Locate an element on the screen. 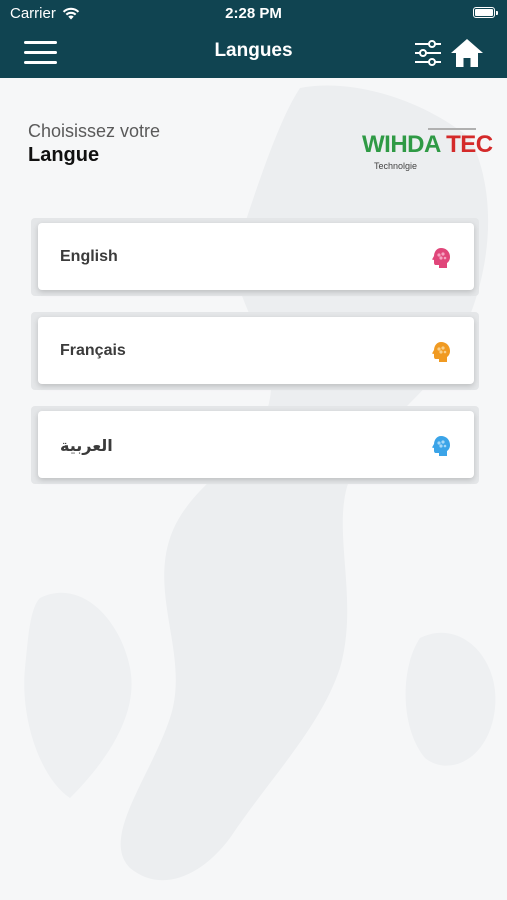  logo-wordmark: WIHDA TEC is located at coordinates (427, 145).